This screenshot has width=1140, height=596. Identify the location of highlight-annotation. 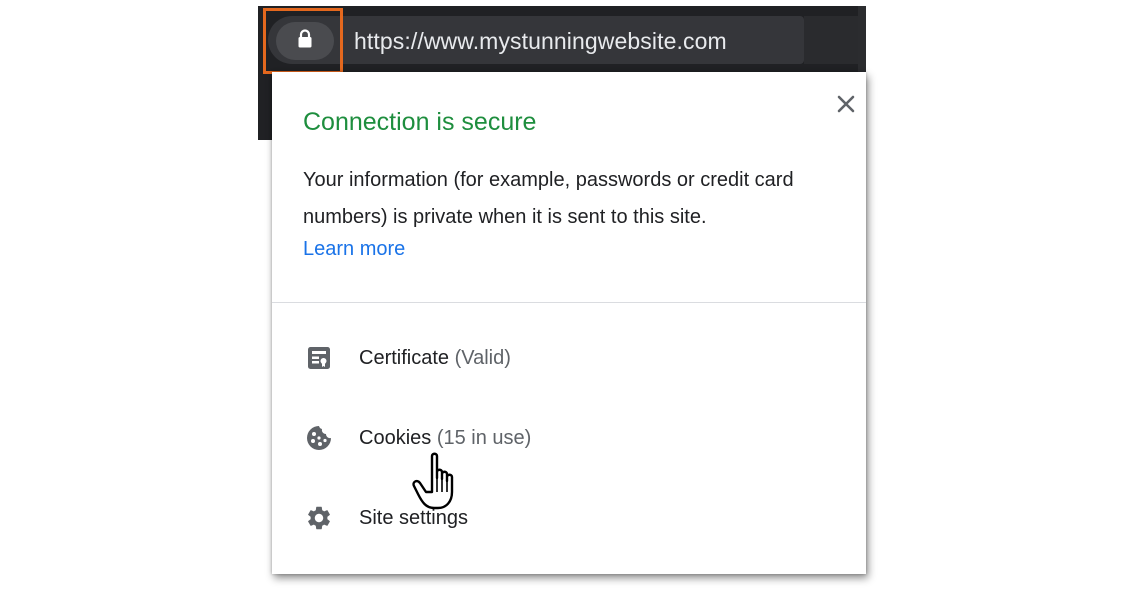
(303, 41).